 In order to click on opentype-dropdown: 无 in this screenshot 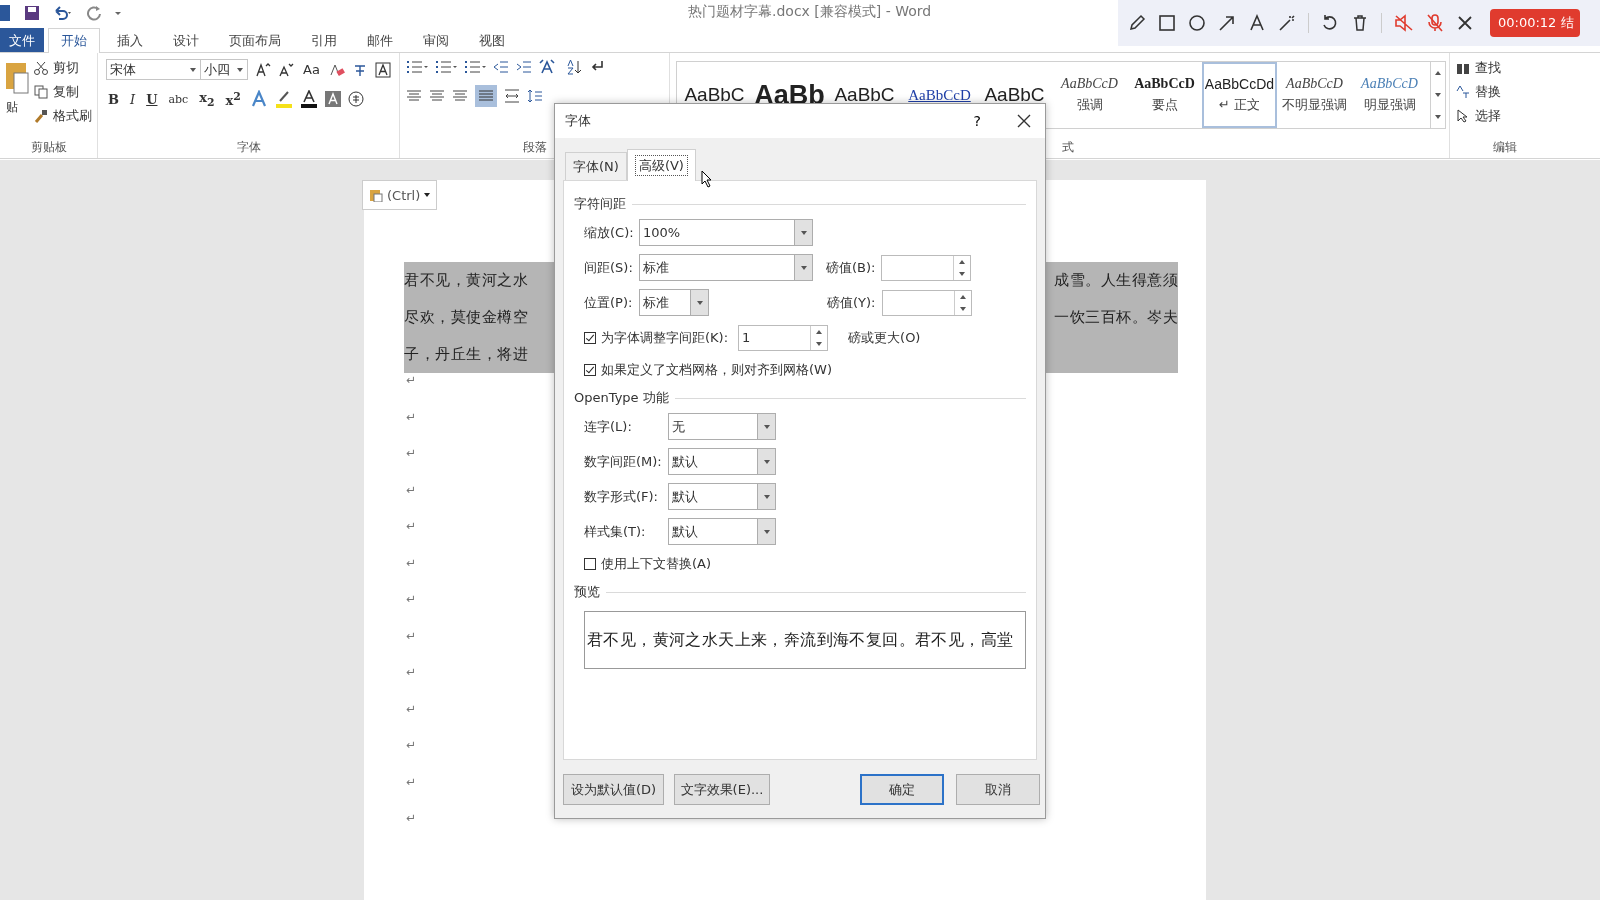, I will do `click(722, 426)`.